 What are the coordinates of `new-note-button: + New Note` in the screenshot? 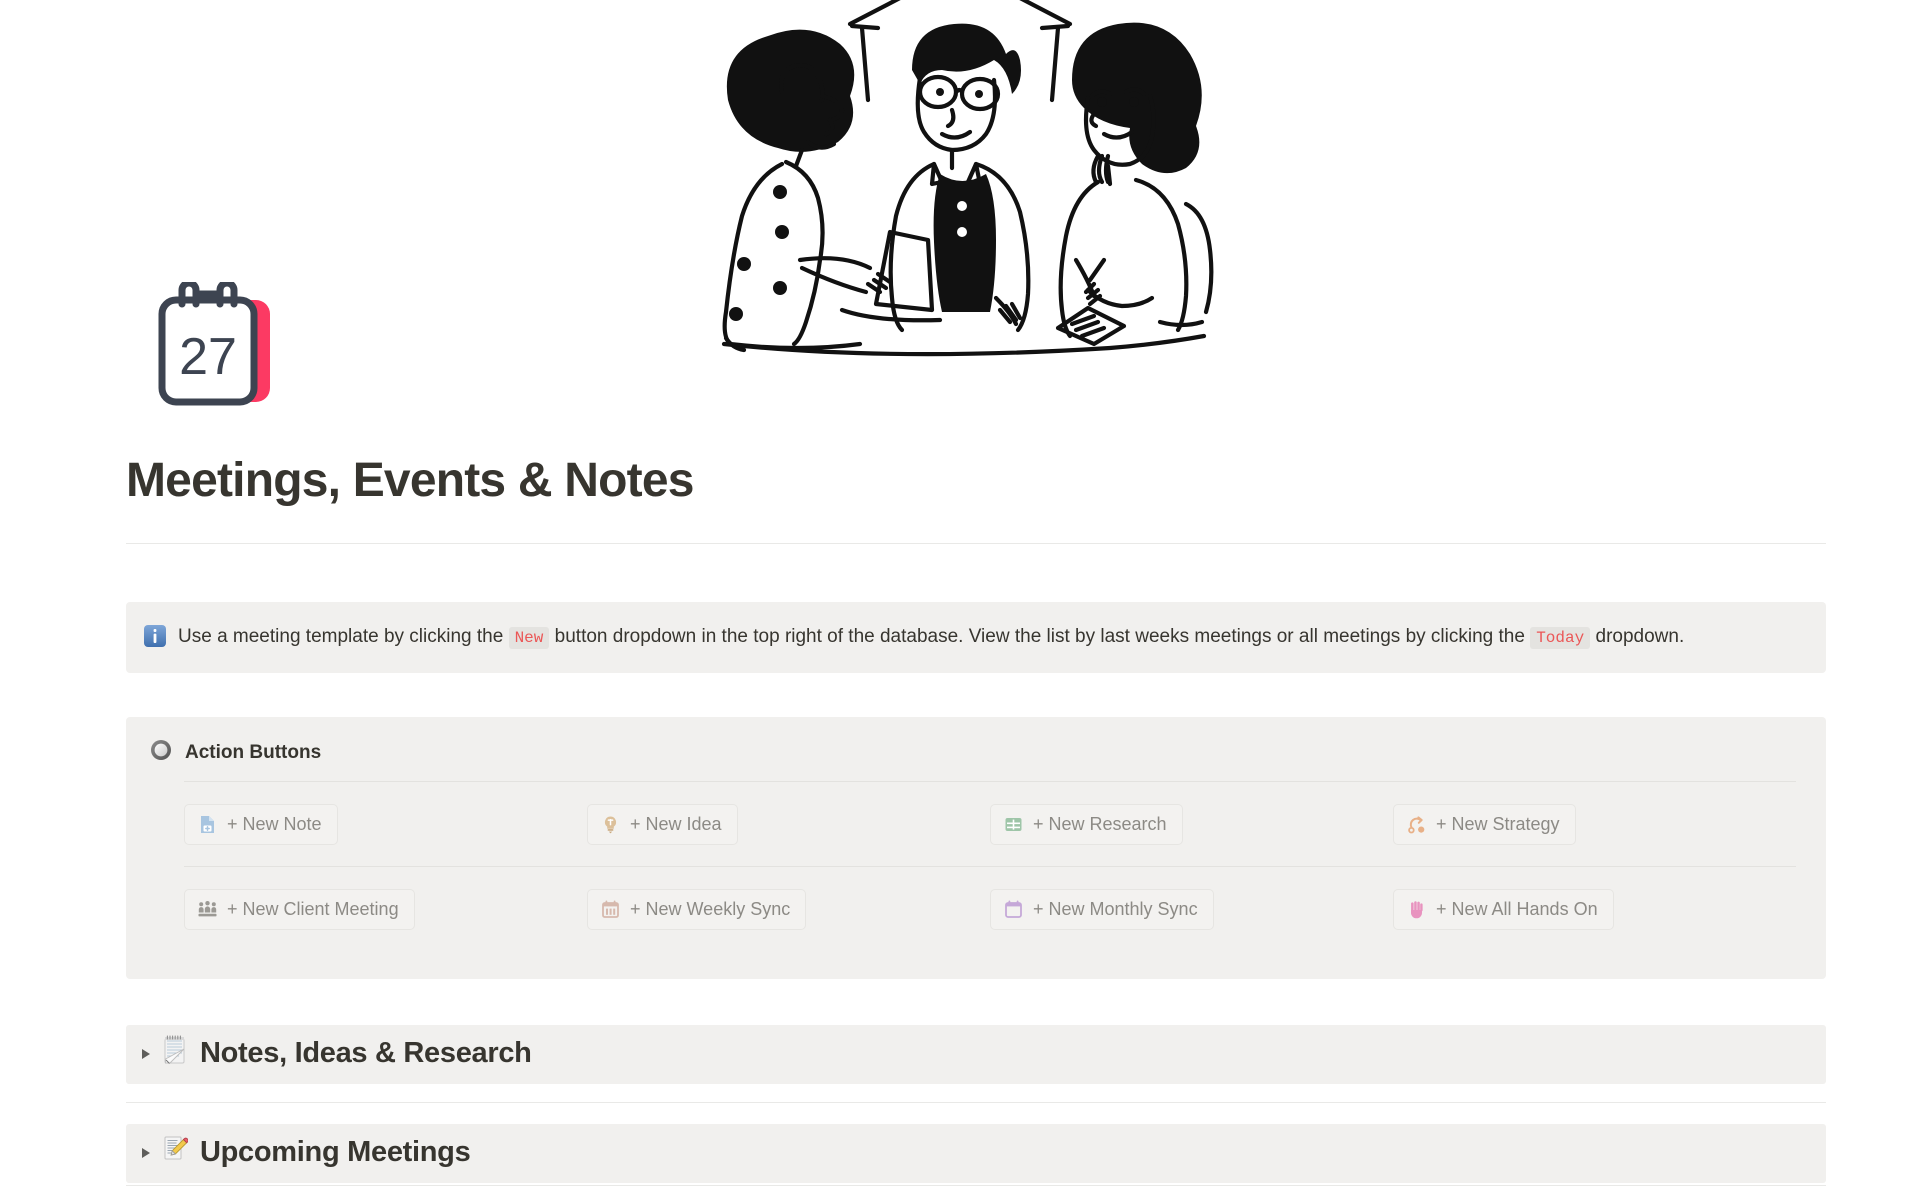 It's located at (261, 824).